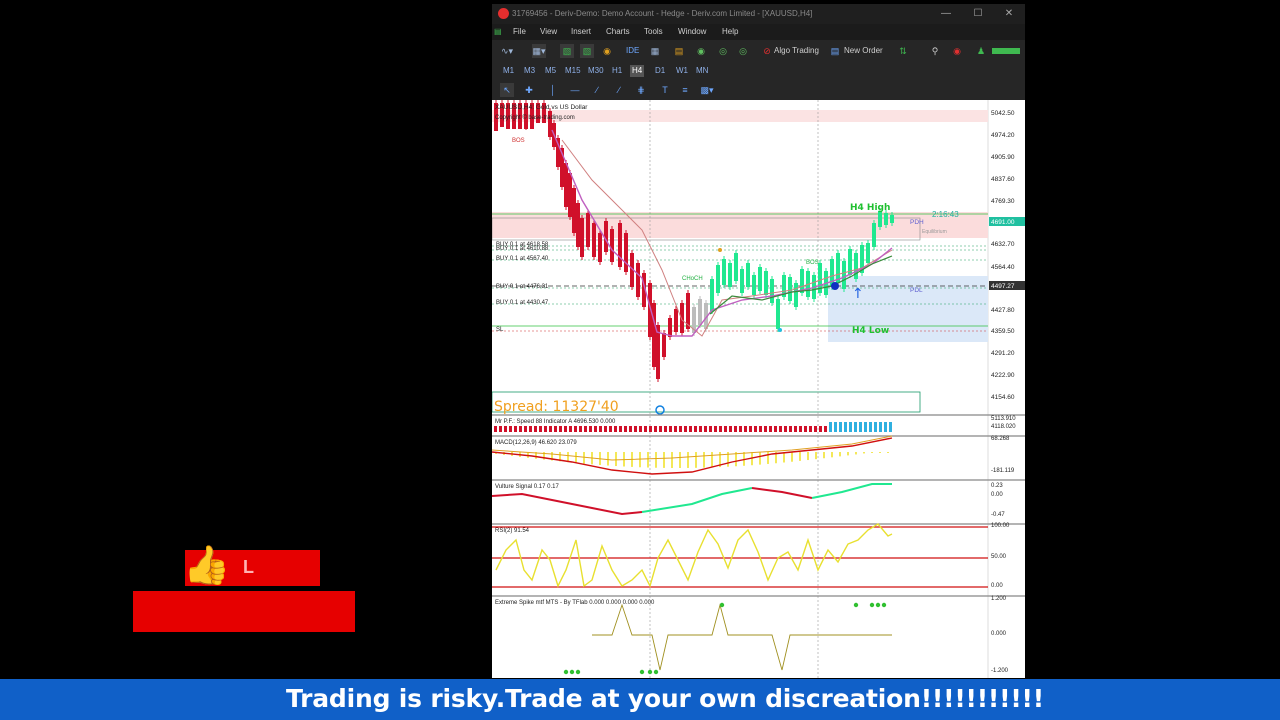 The height and width of the screenshot is (720, 1280). What do you see at coordinates (1000, 526) in the screenshot?
I see `rsi-scale-0: 100.00` at bounding box center [1000, 526].